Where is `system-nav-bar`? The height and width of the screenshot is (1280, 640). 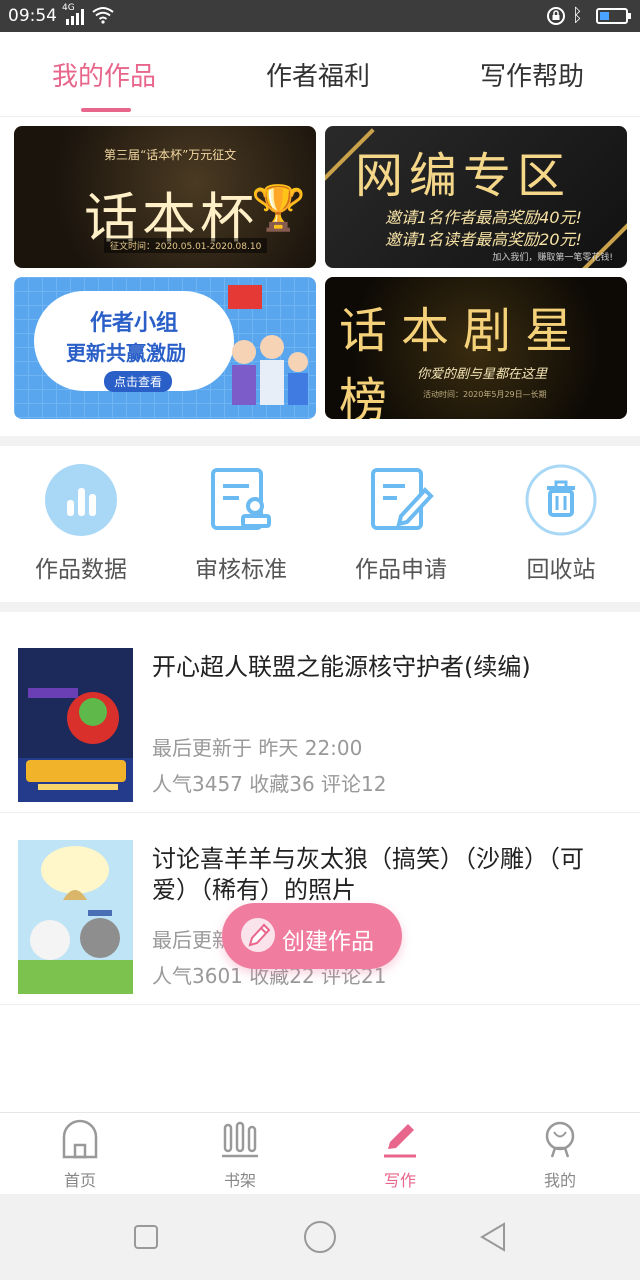
system-nav-bar is located at coordinates (320, 1237).